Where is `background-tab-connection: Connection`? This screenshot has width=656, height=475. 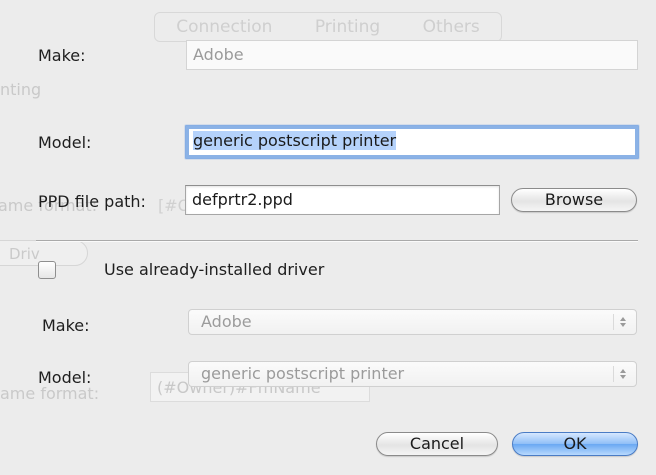
background-tab-connection: Connection is located at coordinates (224, 27).